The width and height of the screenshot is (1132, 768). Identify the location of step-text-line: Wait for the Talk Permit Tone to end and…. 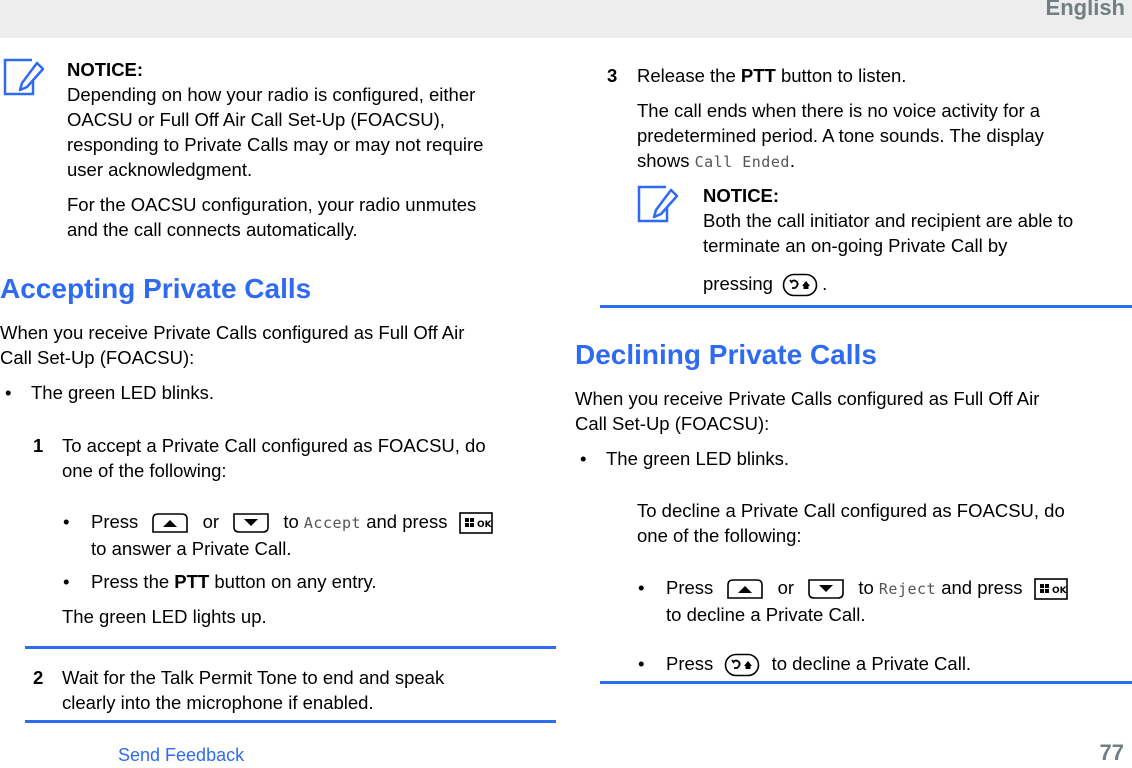
(253, 677).